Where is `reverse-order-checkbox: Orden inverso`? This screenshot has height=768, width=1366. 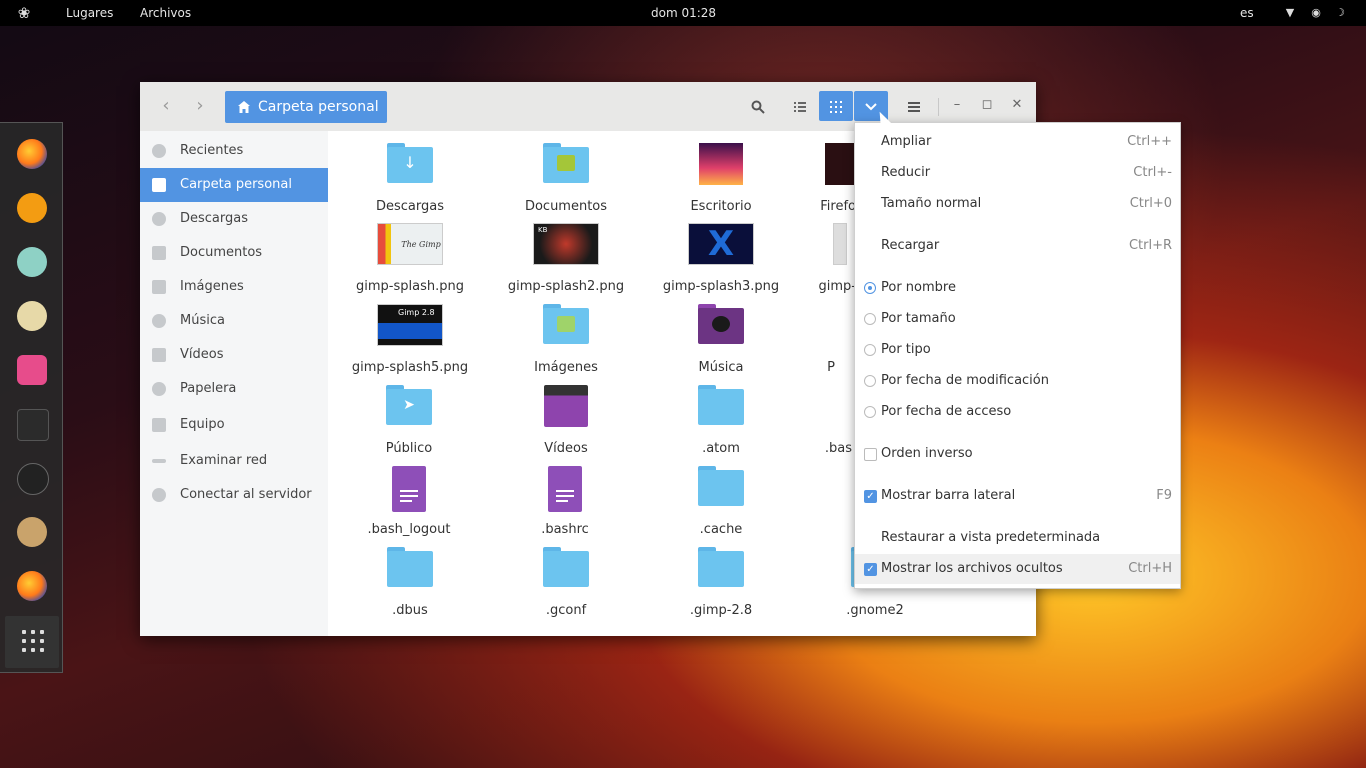
reverse-order-checkbox: Orden inverso is located at coordinates (1017, 454).